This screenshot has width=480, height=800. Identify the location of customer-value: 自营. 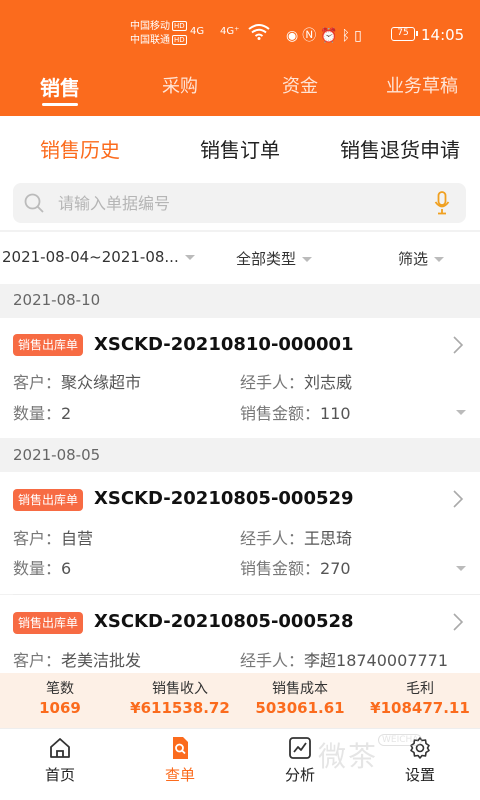
(77, 538).